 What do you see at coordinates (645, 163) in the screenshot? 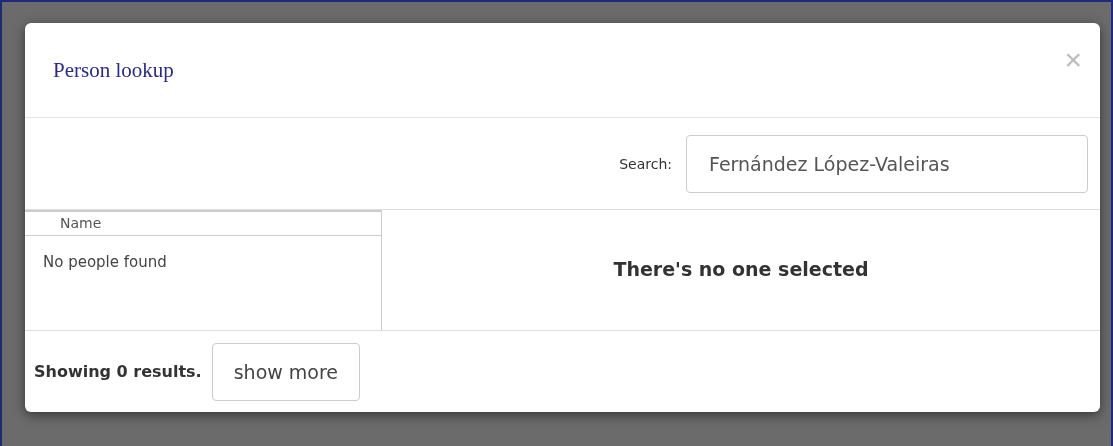
I see `search-label: Search:` at bounding box center [645, 163].